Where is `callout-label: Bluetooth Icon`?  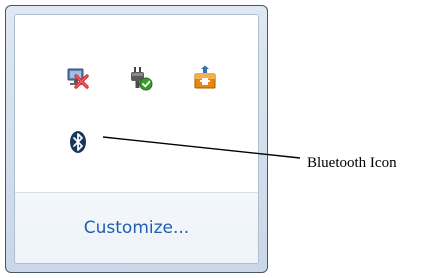
callout-label: Bluetooth Icon is located at coordinates (352, 163).